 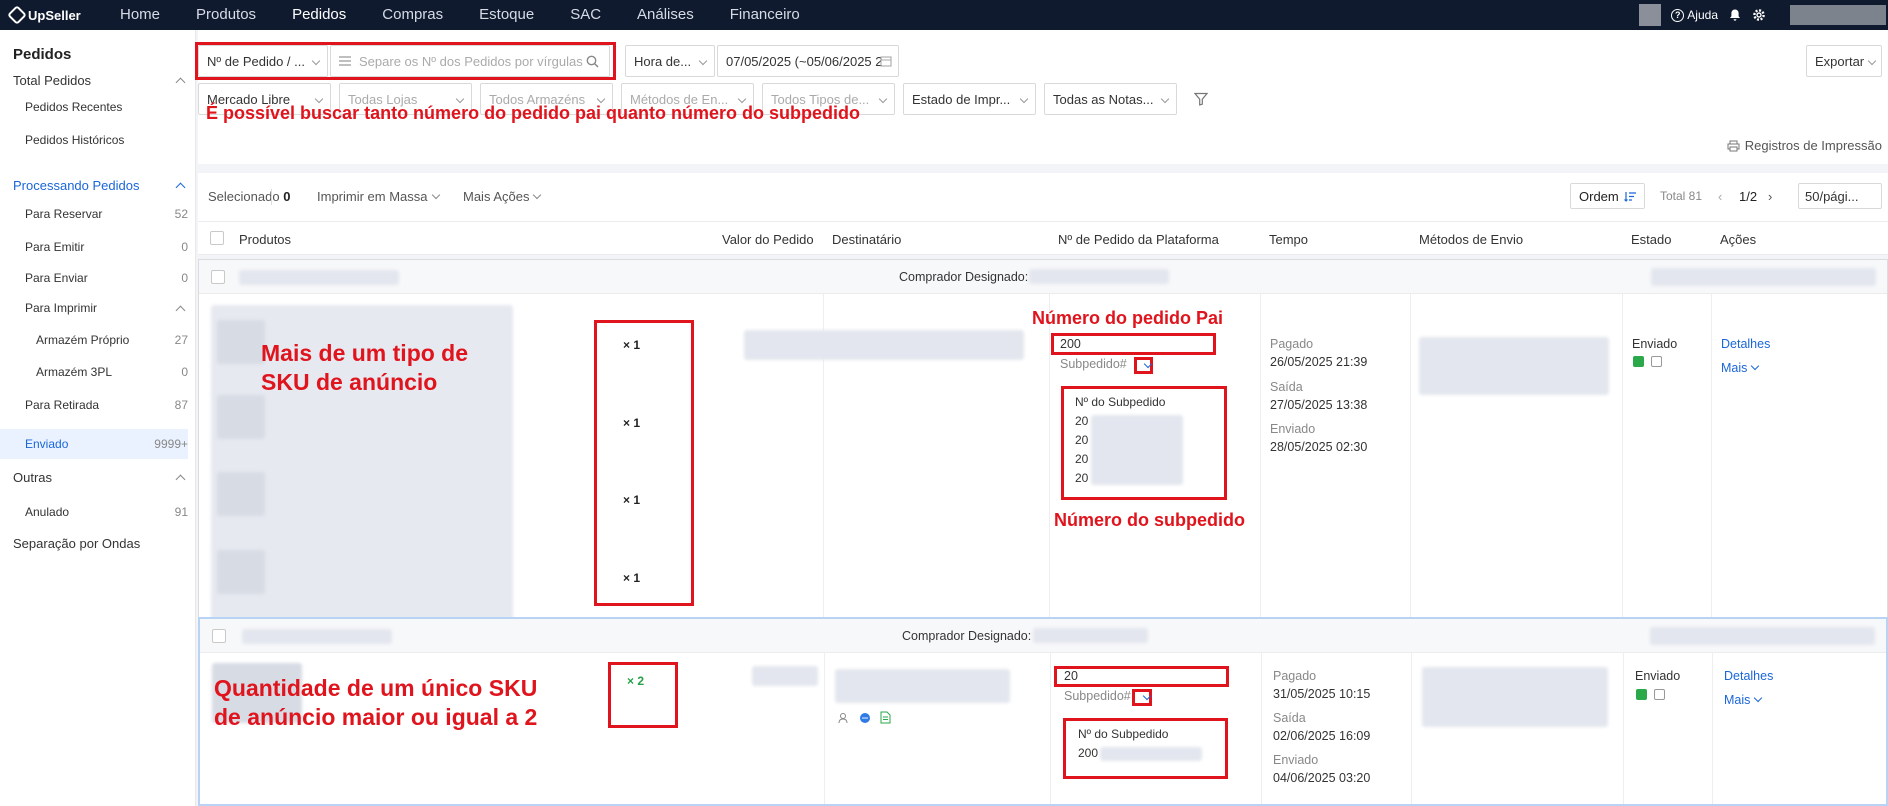 What do you see at coordinates (217, 238) in the screenshot?
I see `select-all-checkbox` at bounding box center [217, 238].